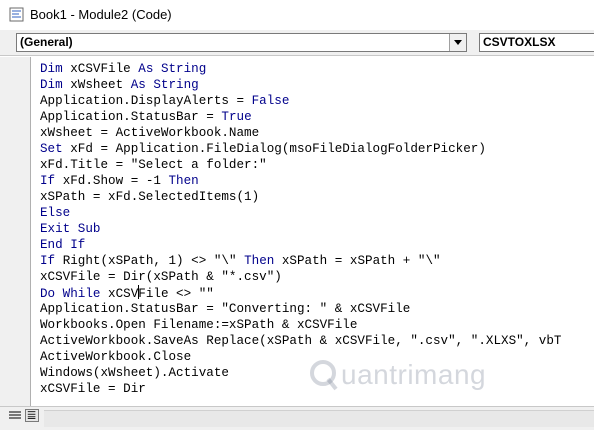  I want to click on procedure-dropdown-value: CSVTOXLSX, so click(519, 42).